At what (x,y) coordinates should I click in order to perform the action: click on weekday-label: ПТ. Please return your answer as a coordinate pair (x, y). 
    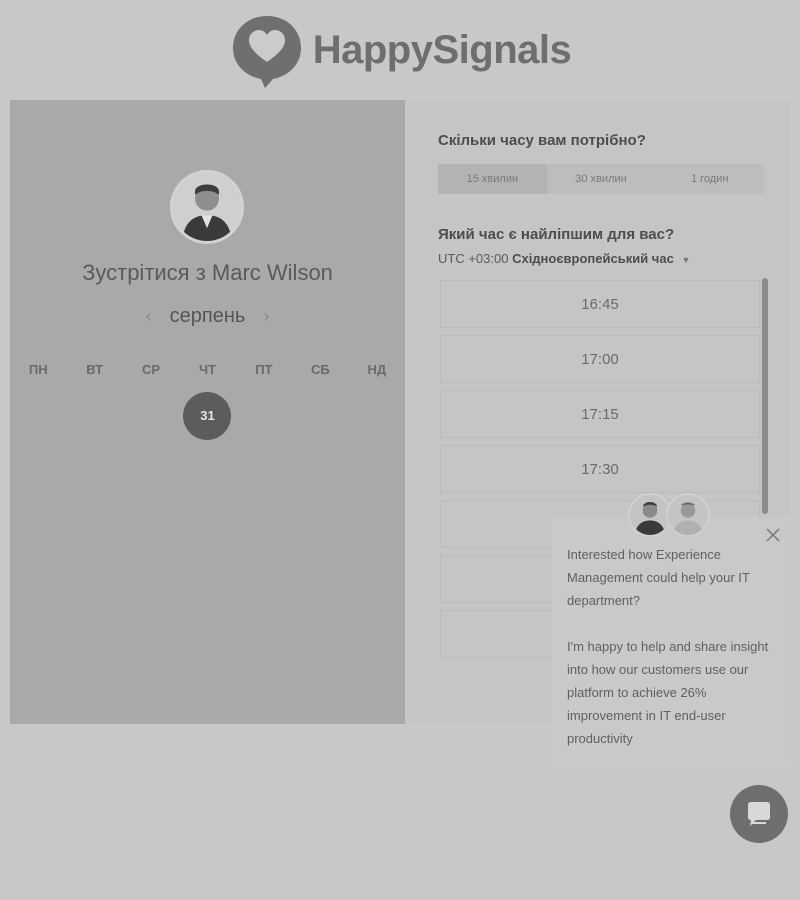
    Looking at the image, I should click on (264, 369).